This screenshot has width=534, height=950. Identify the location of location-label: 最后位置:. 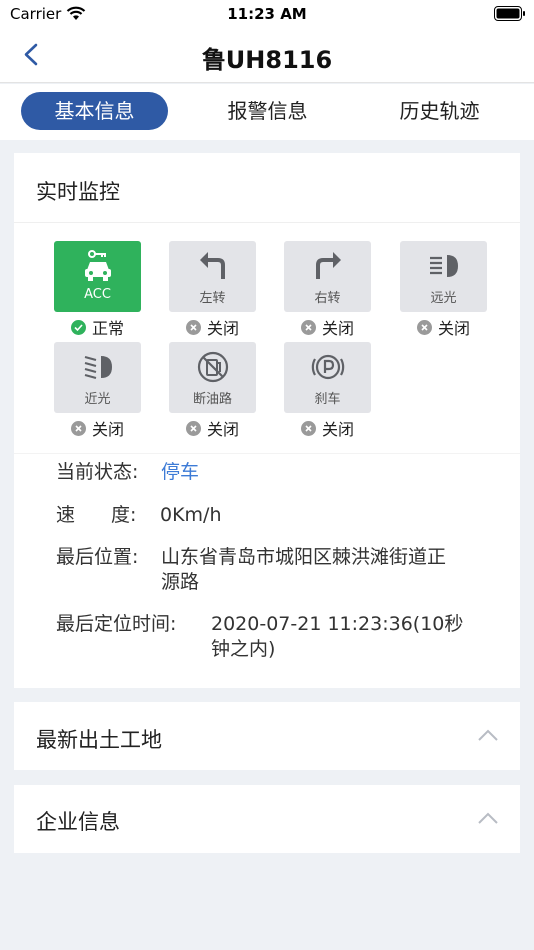
(97, 557).